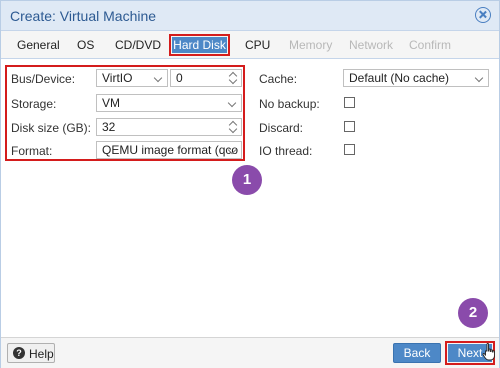 This screenshot has width=500, height=368. Describe the element at coordinates (32, 151) in the screenshot. I see `format-label: Format:` at that location.